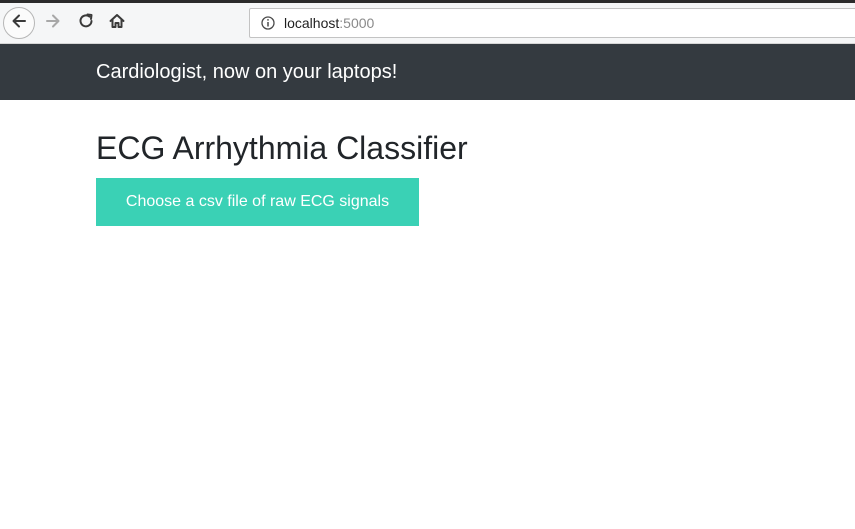 The image size is (855, 529). I want to click on forward-button, so click(53, 23).